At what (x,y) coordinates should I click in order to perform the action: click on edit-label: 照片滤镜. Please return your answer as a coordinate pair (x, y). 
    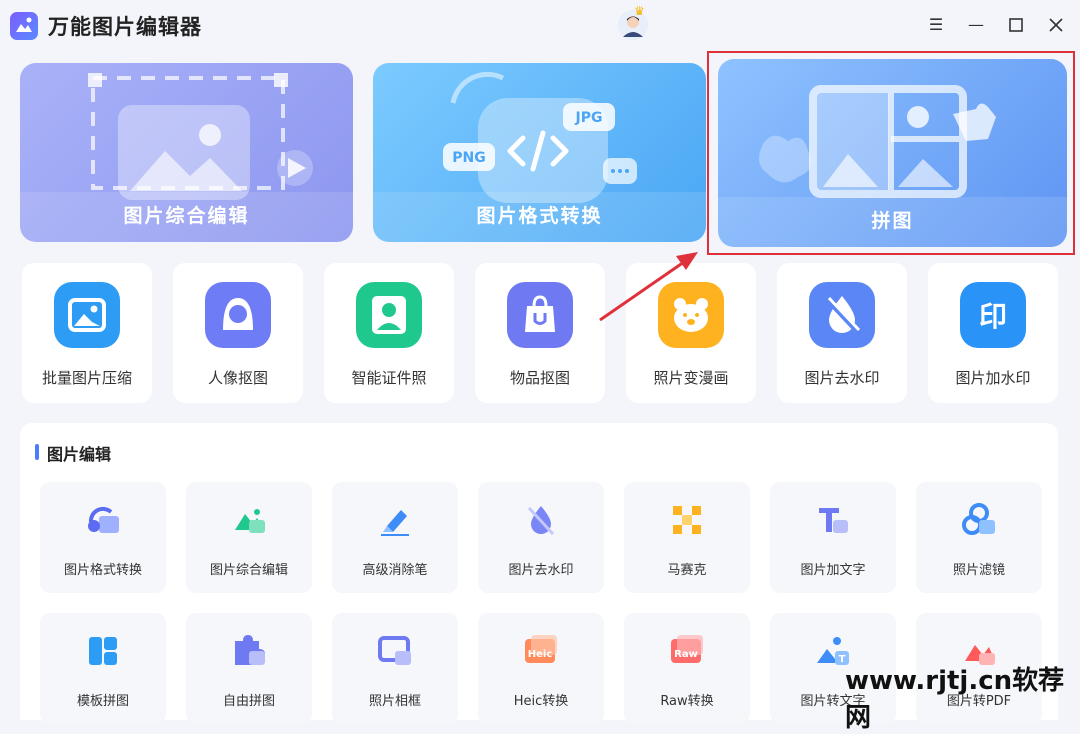
    Looking at the image, I should click on (978, 570).